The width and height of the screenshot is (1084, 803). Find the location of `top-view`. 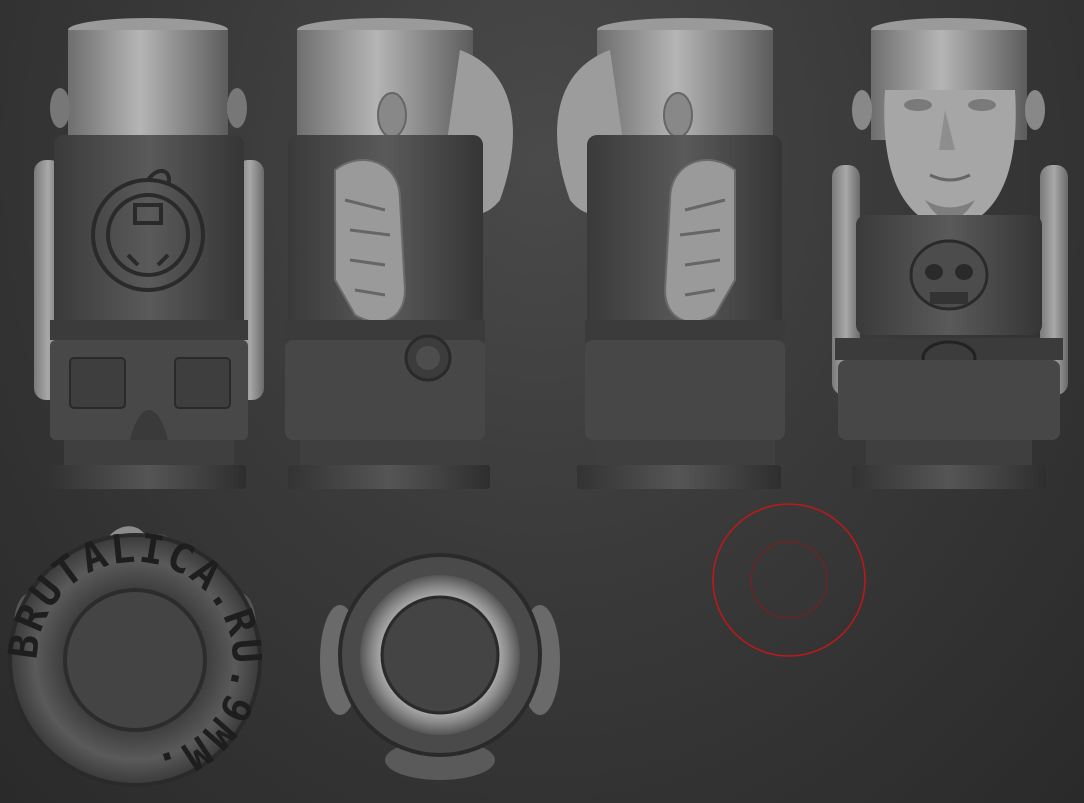

top-view is located at coordinates (440, 666).